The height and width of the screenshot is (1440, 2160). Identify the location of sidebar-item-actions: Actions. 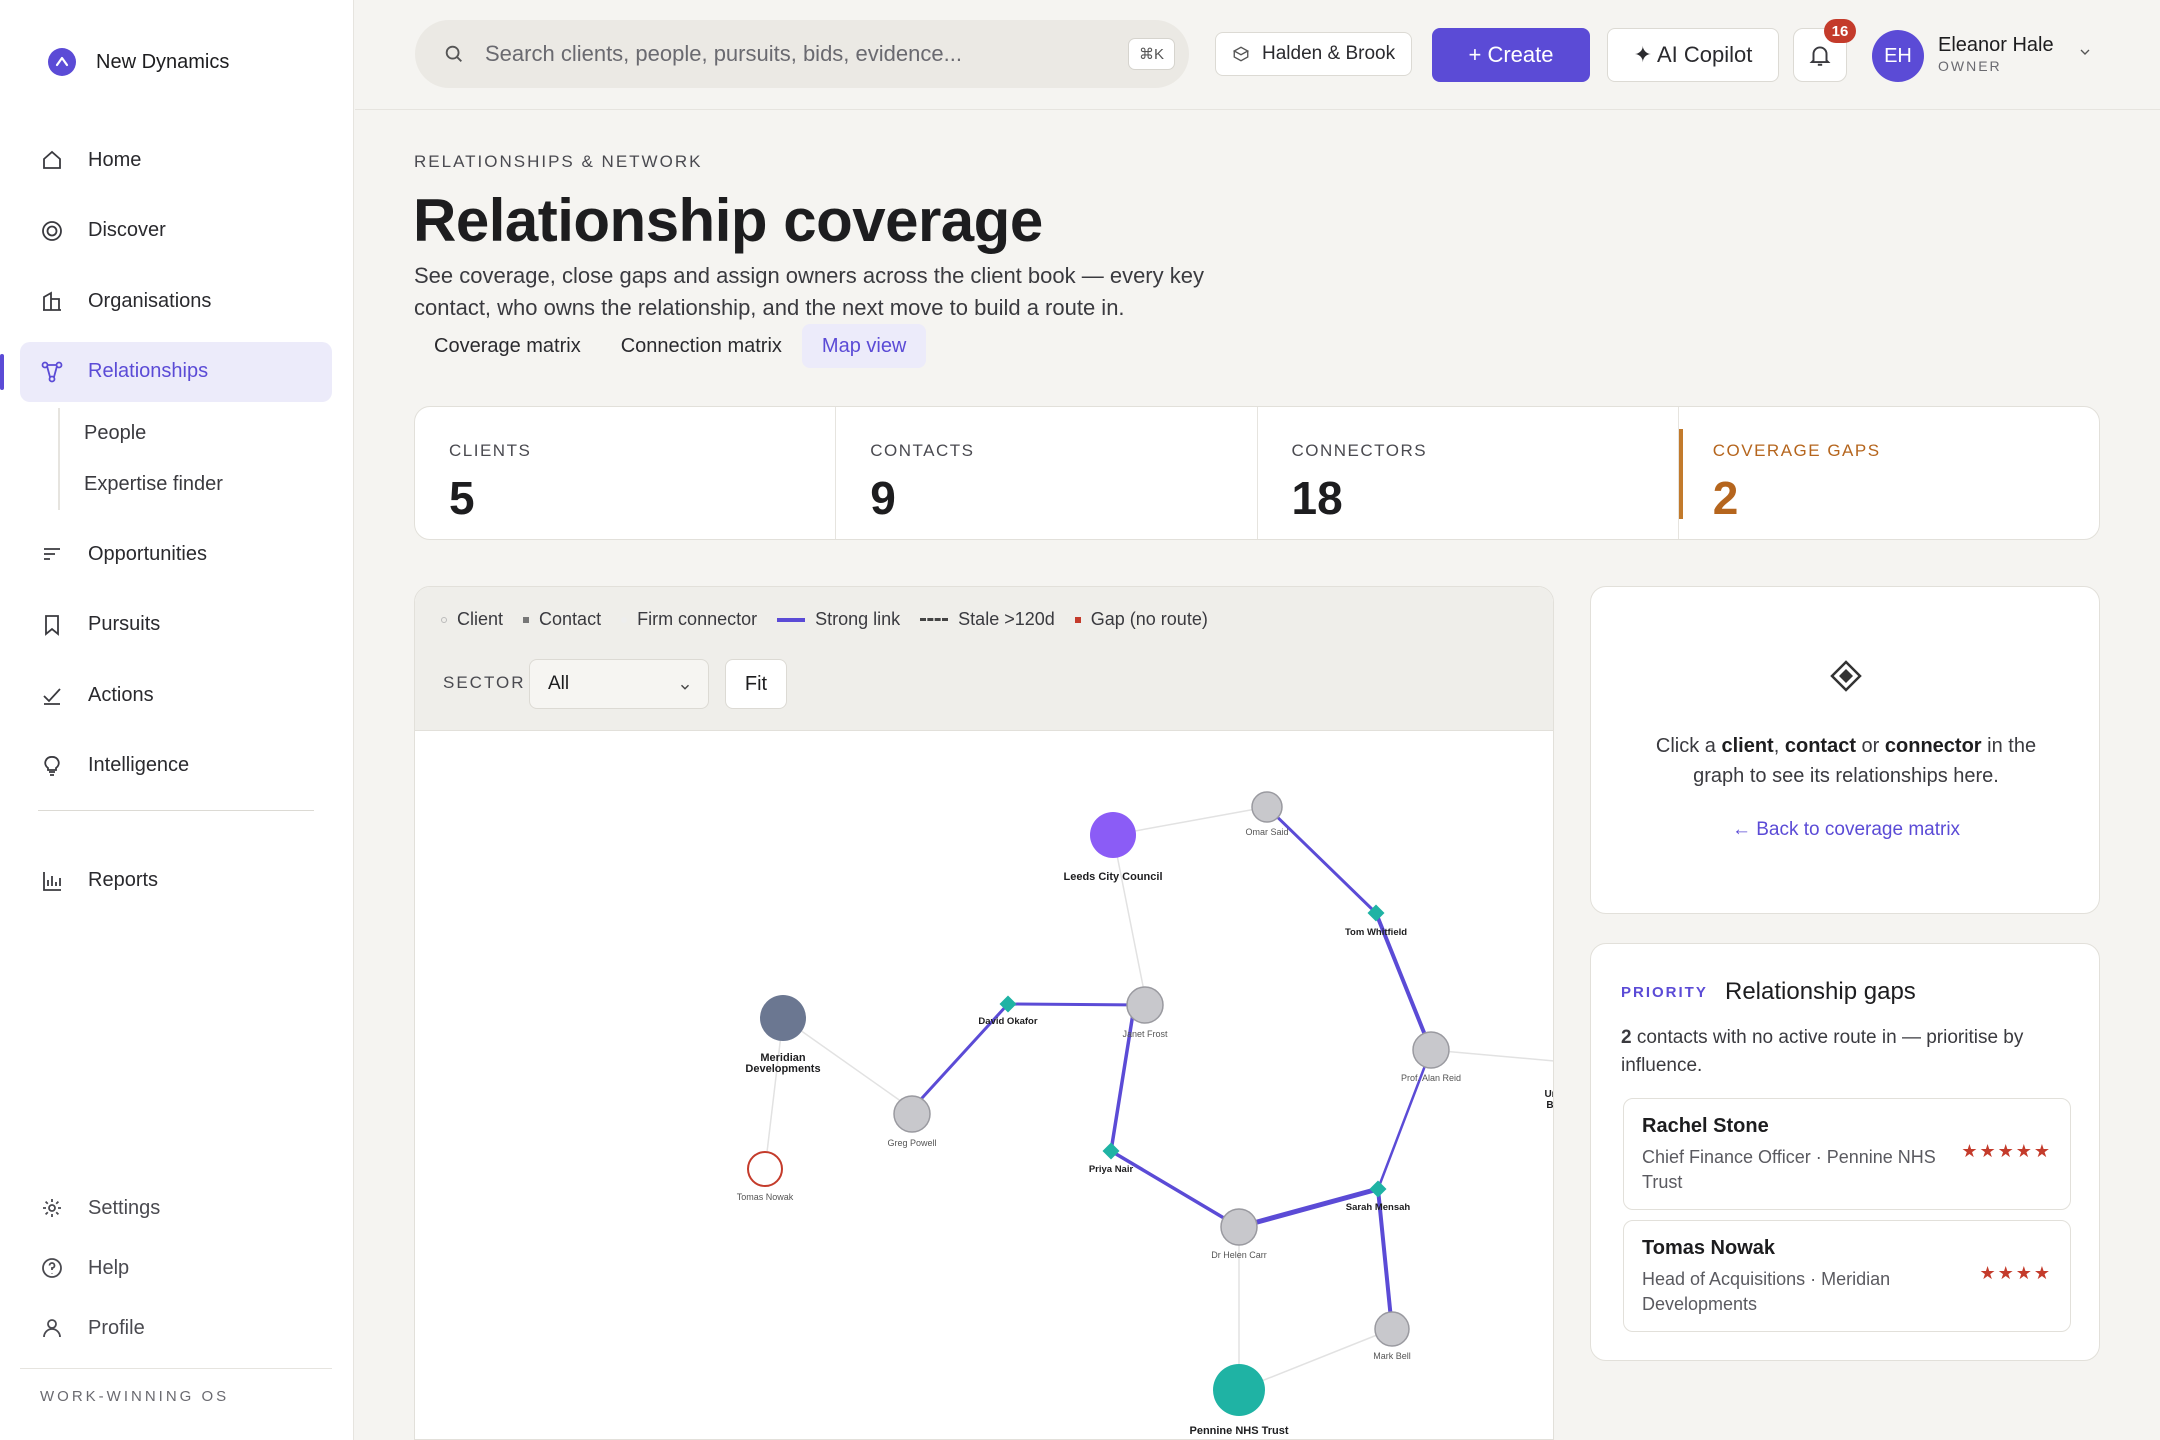
(176, 695).